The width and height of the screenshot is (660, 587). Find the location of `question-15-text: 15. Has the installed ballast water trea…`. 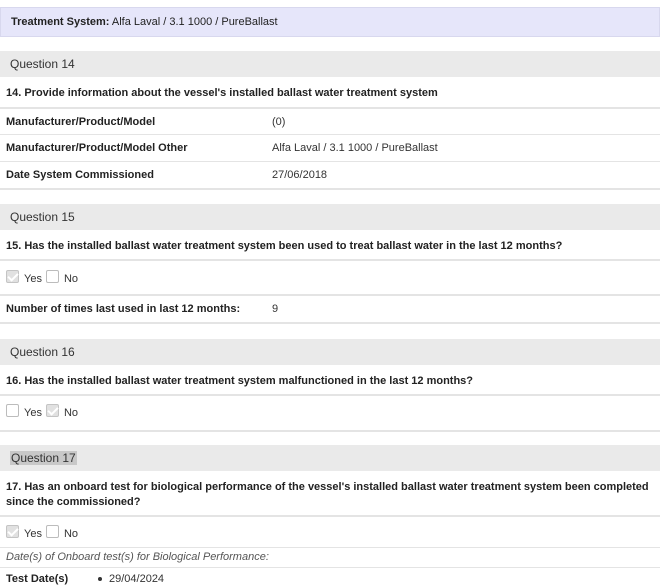

question-15-text: 15. Has the installed ballast water trea… is located at coordinates (284, 246).